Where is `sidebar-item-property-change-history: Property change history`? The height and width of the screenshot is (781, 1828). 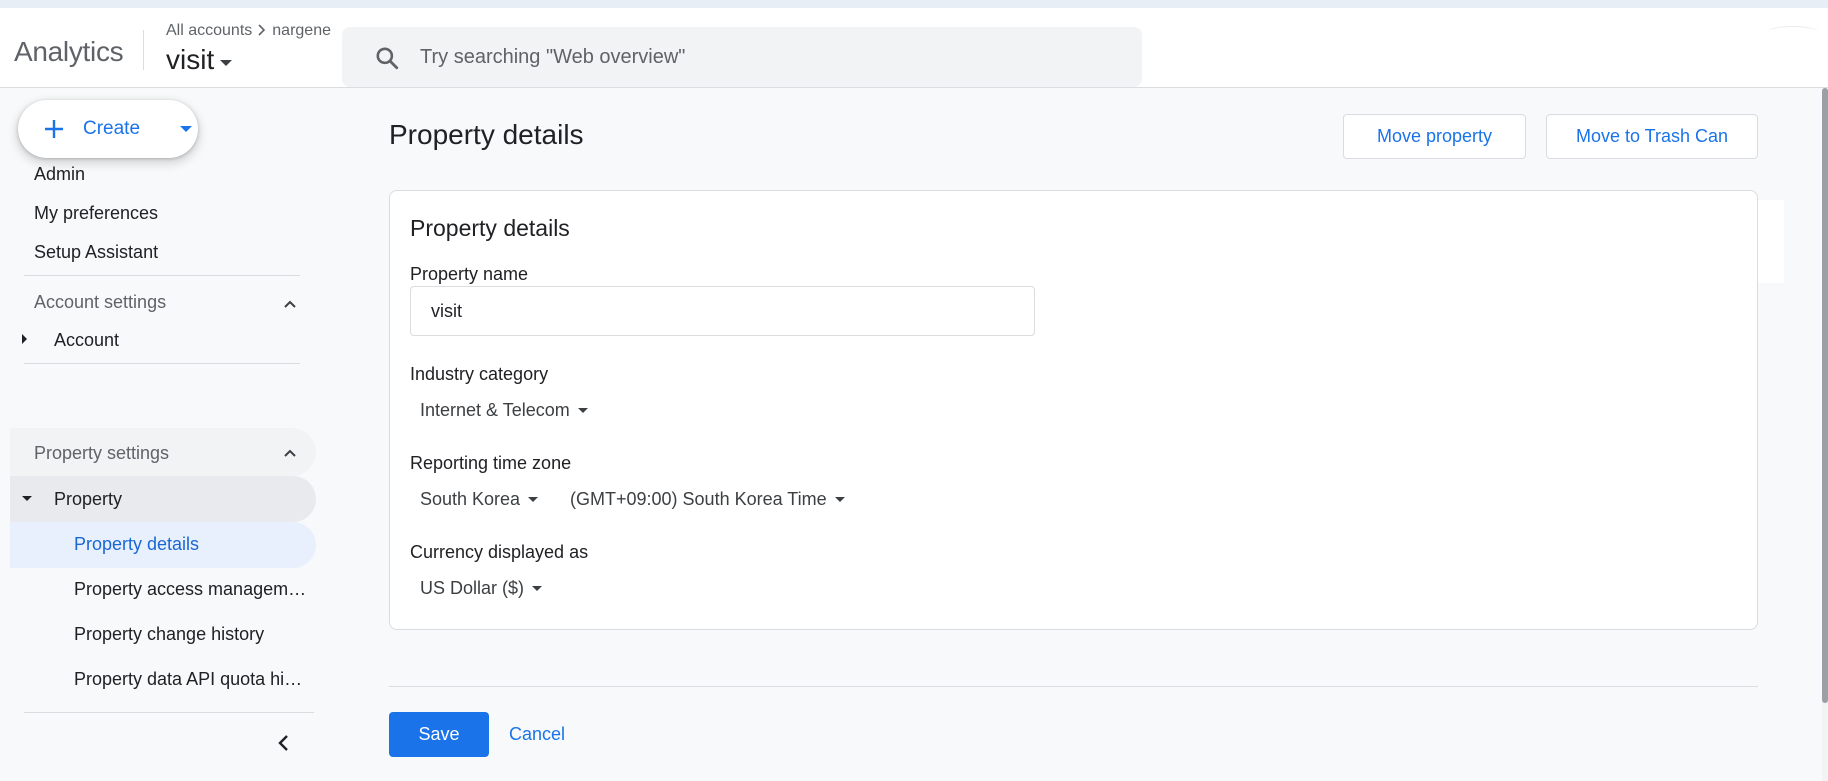 sidebar-item-property-change-history: Property change history is located at coordinates (192, 634).